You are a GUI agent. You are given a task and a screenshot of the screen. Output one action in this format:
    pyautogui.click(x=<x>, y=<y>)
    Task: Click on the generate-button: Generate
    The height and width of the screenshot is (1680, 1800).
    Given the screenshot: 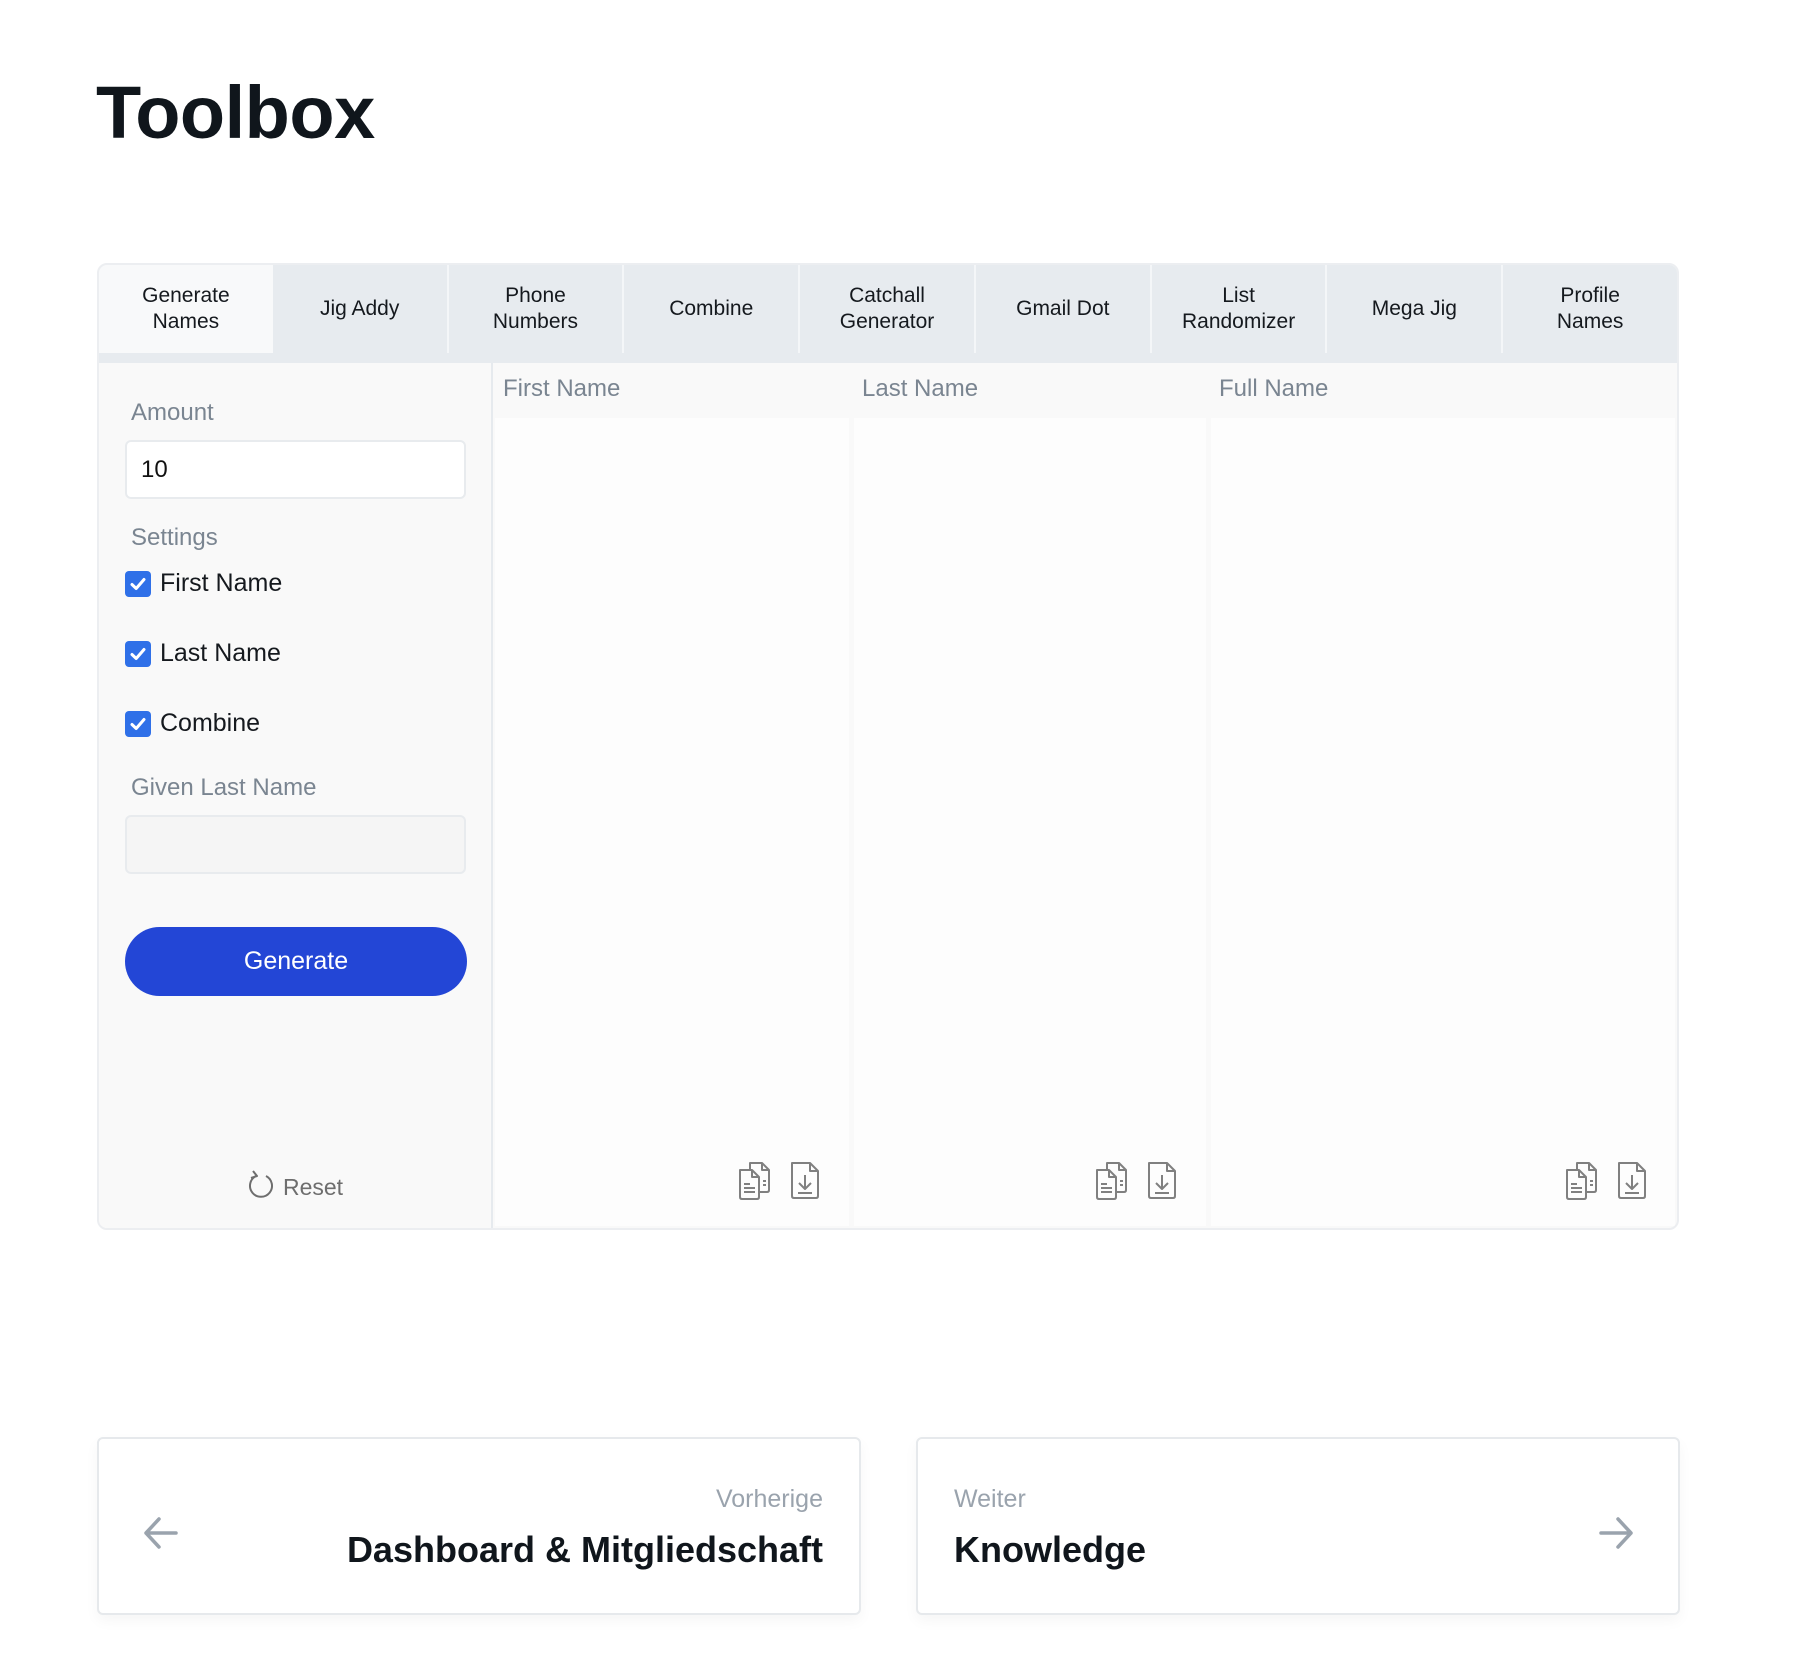 What is the action you would take?
    pyautogui.click(x=296, y=961)
    